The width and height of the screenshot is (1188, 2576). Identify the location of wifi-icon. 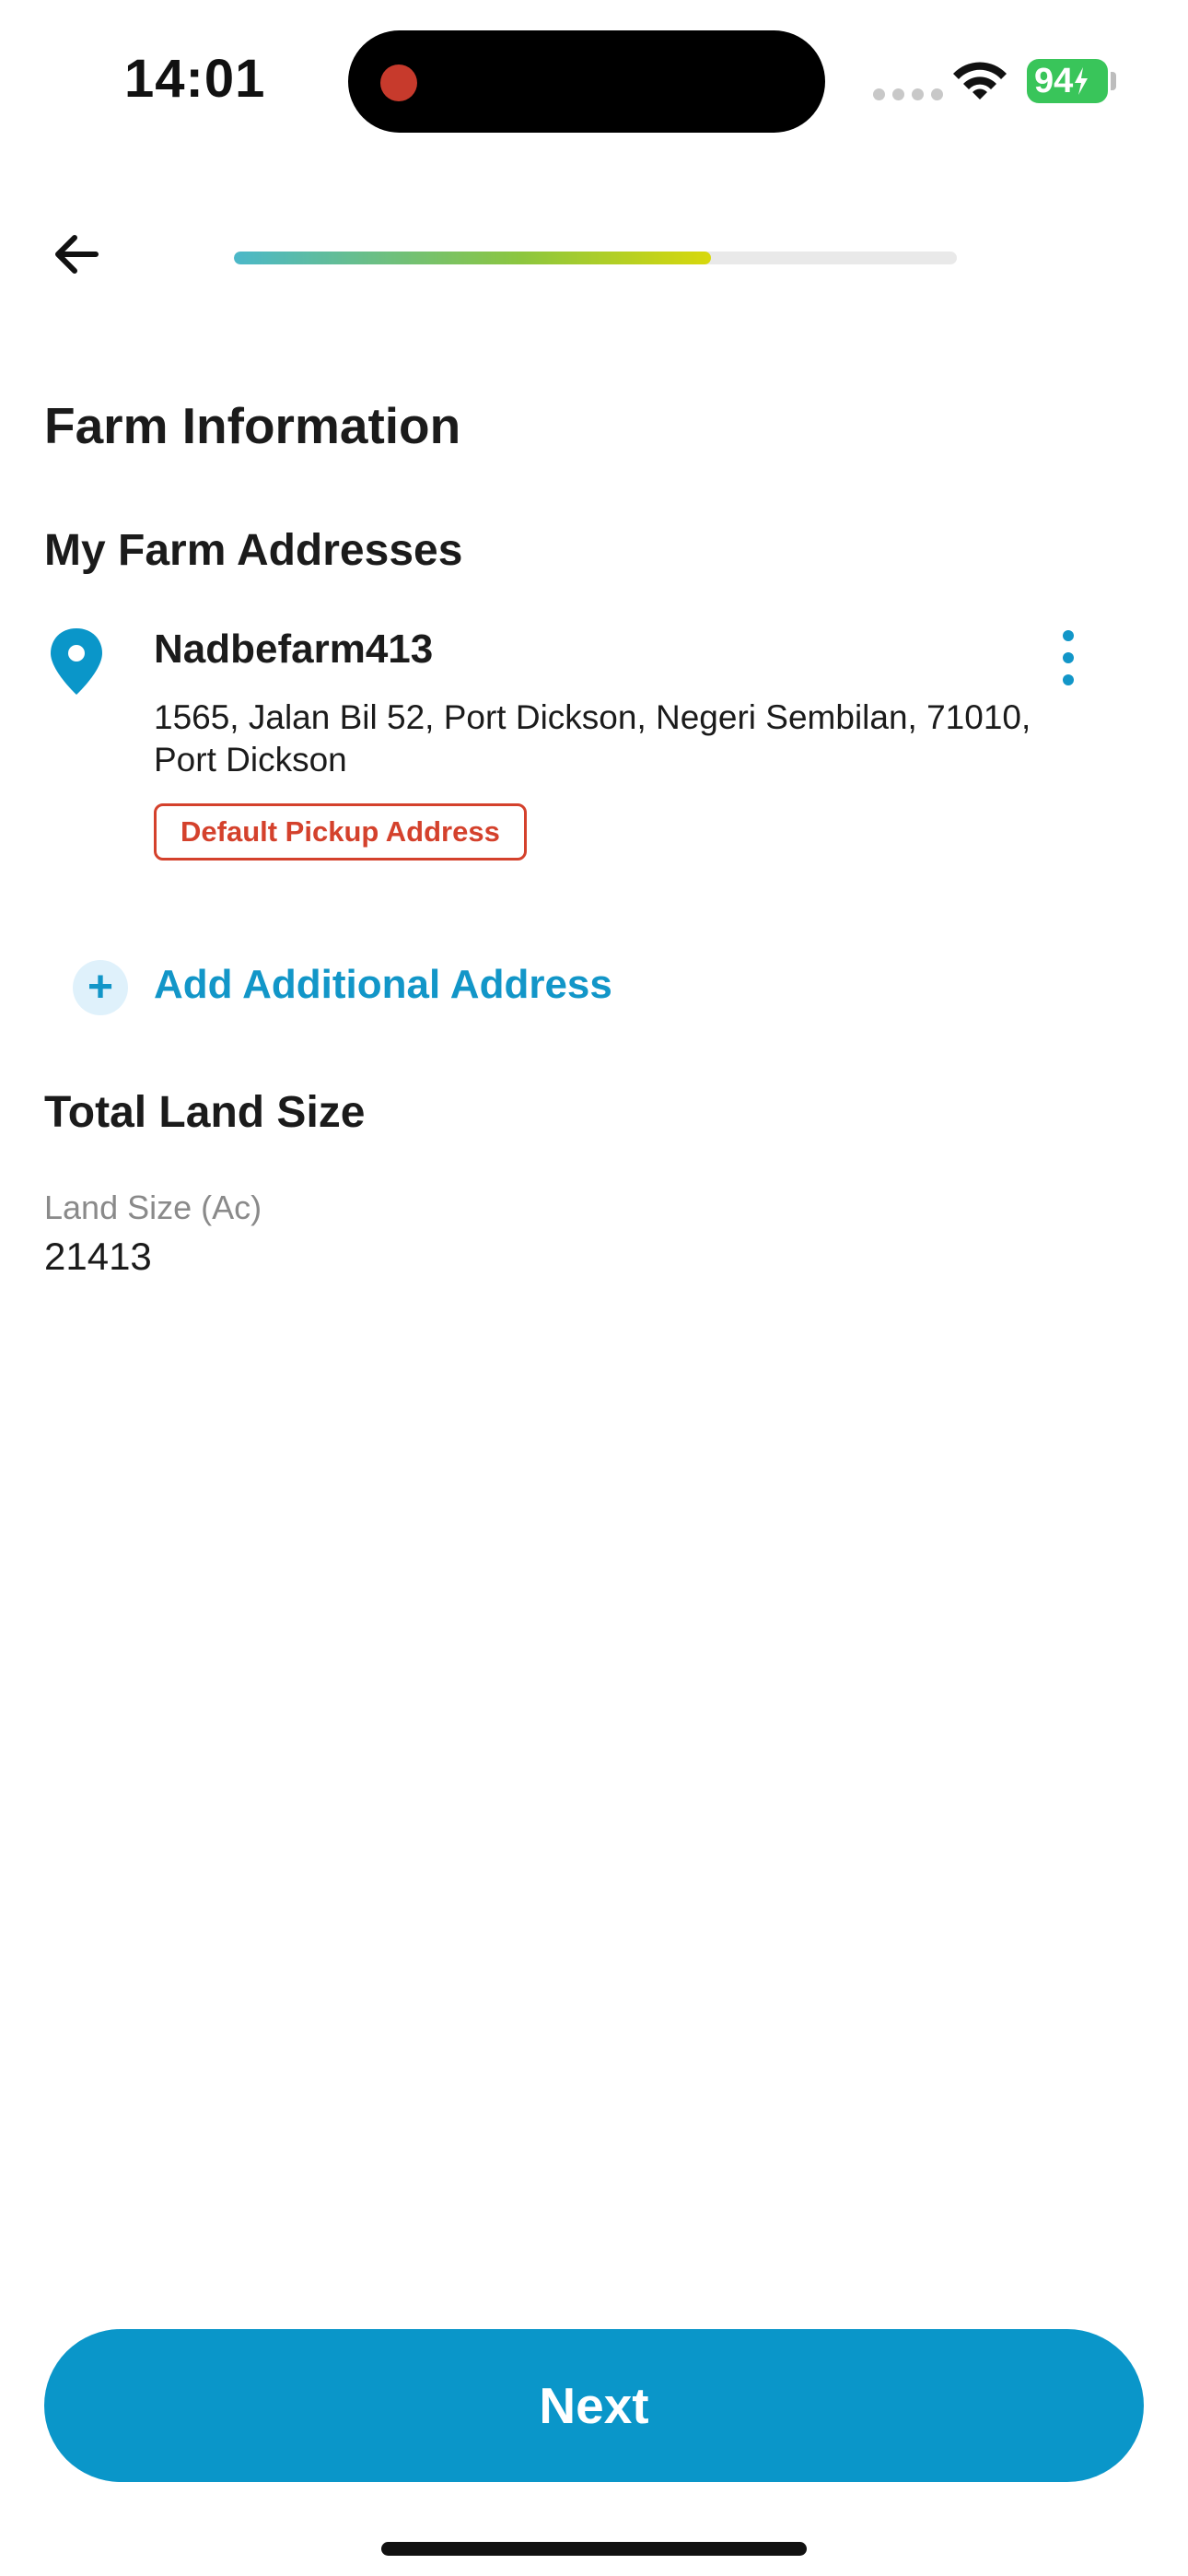
(980, 81).